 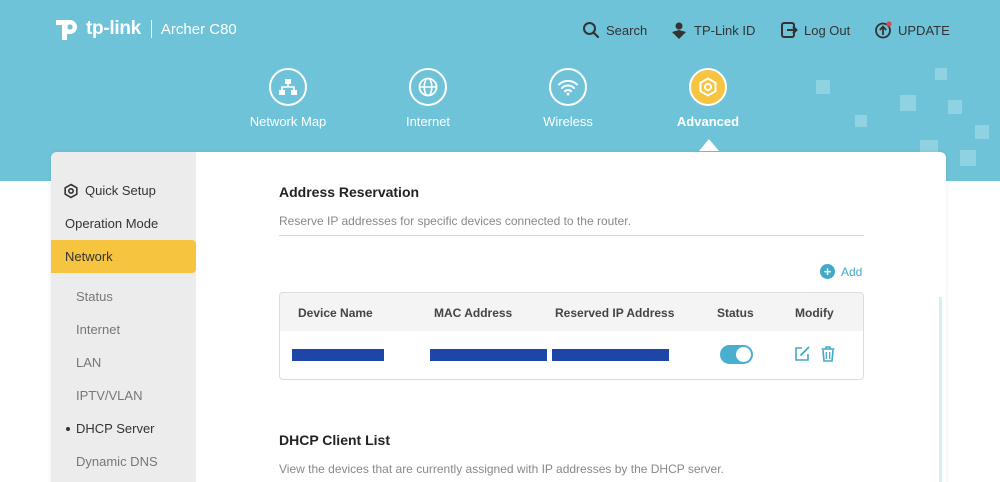 What do you see at coordinates (735, 313) in the screenshot?
I see `column-header: Status` at bounding box center [735, 313].